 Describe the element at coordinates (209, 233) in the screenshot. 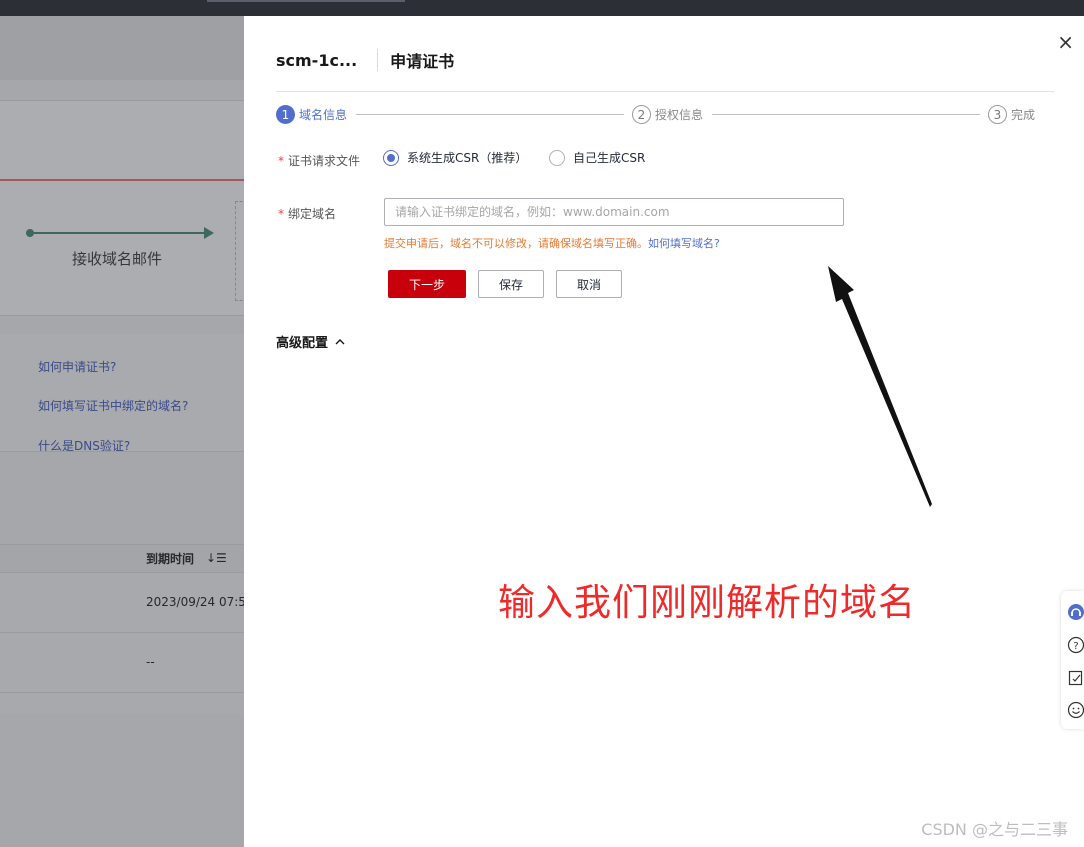

I see `flow-arrow-icon` at that location.